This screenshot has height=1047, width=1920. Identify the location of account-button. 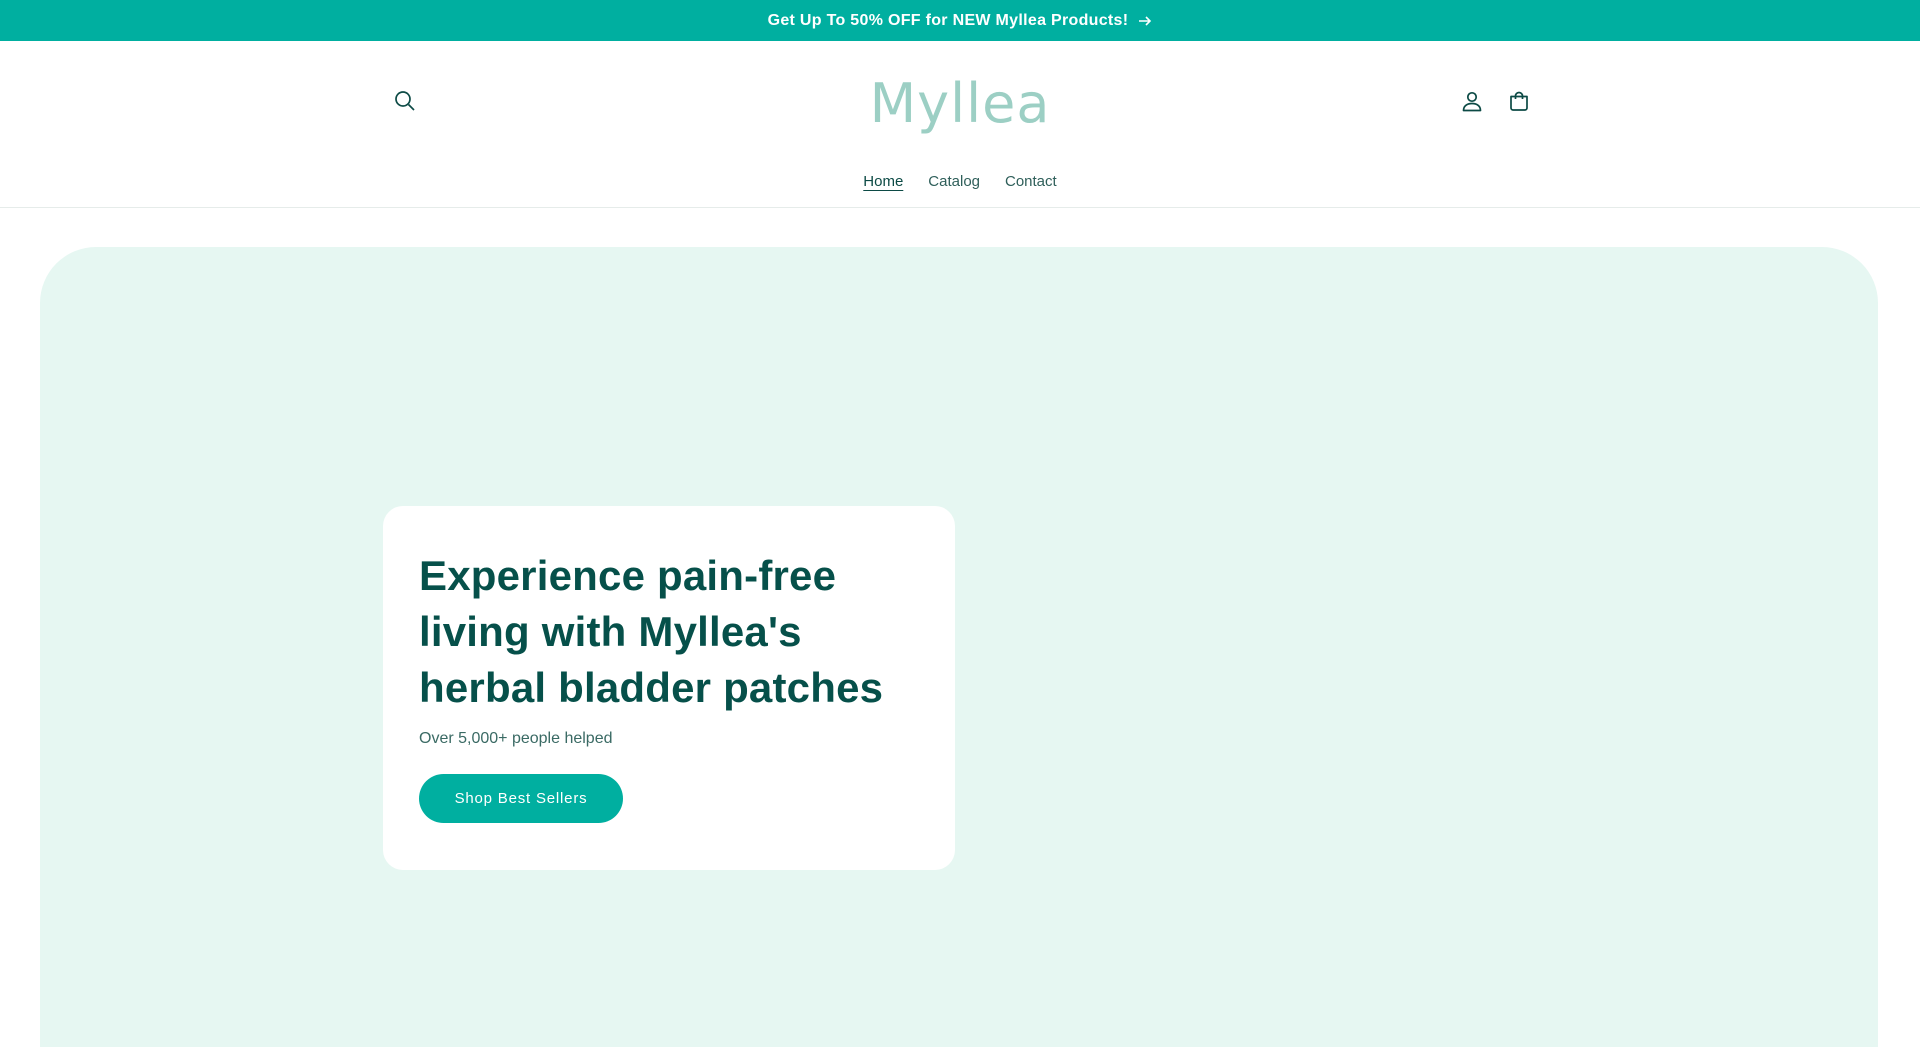
(1472, 103).